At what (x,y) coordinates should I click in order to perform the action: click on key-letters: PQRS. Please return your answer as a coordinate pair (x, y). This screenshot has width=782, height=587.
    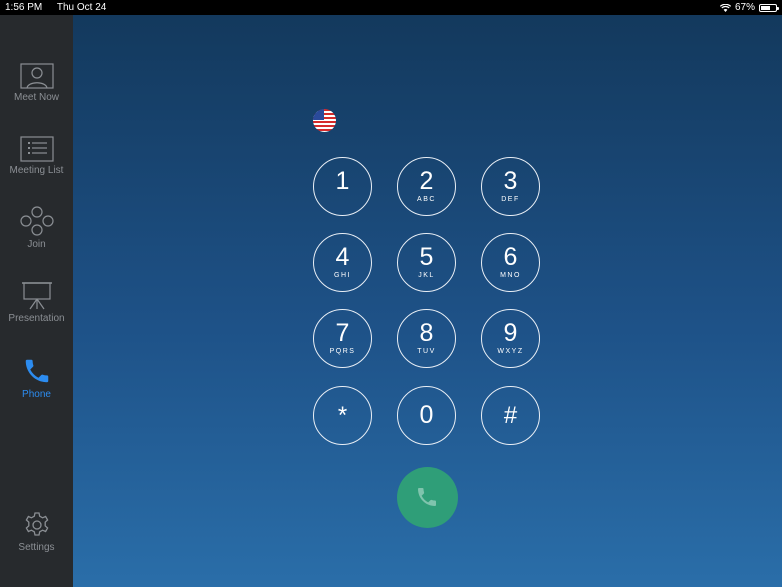
    Looking at the image, I should click on (342, 351).